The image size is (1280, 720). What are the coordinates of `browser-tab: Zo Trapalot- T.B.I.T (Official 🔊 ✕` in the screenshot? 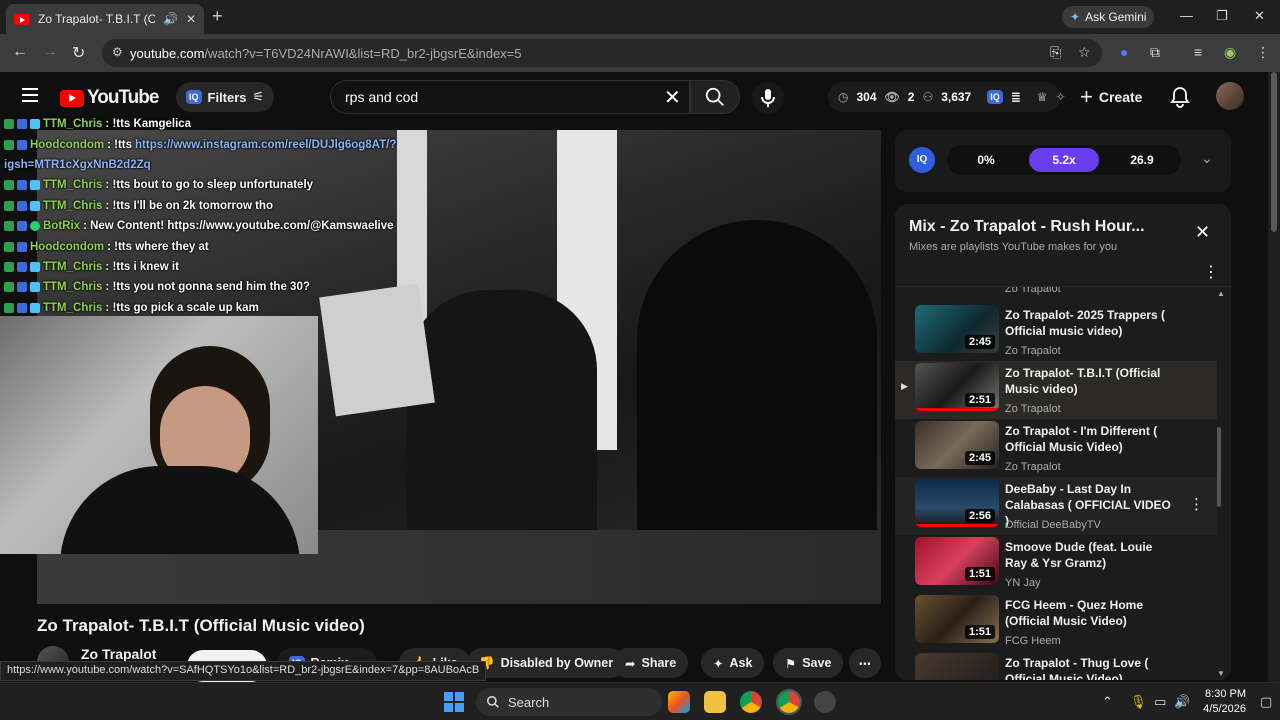 It's located at (105, 19).